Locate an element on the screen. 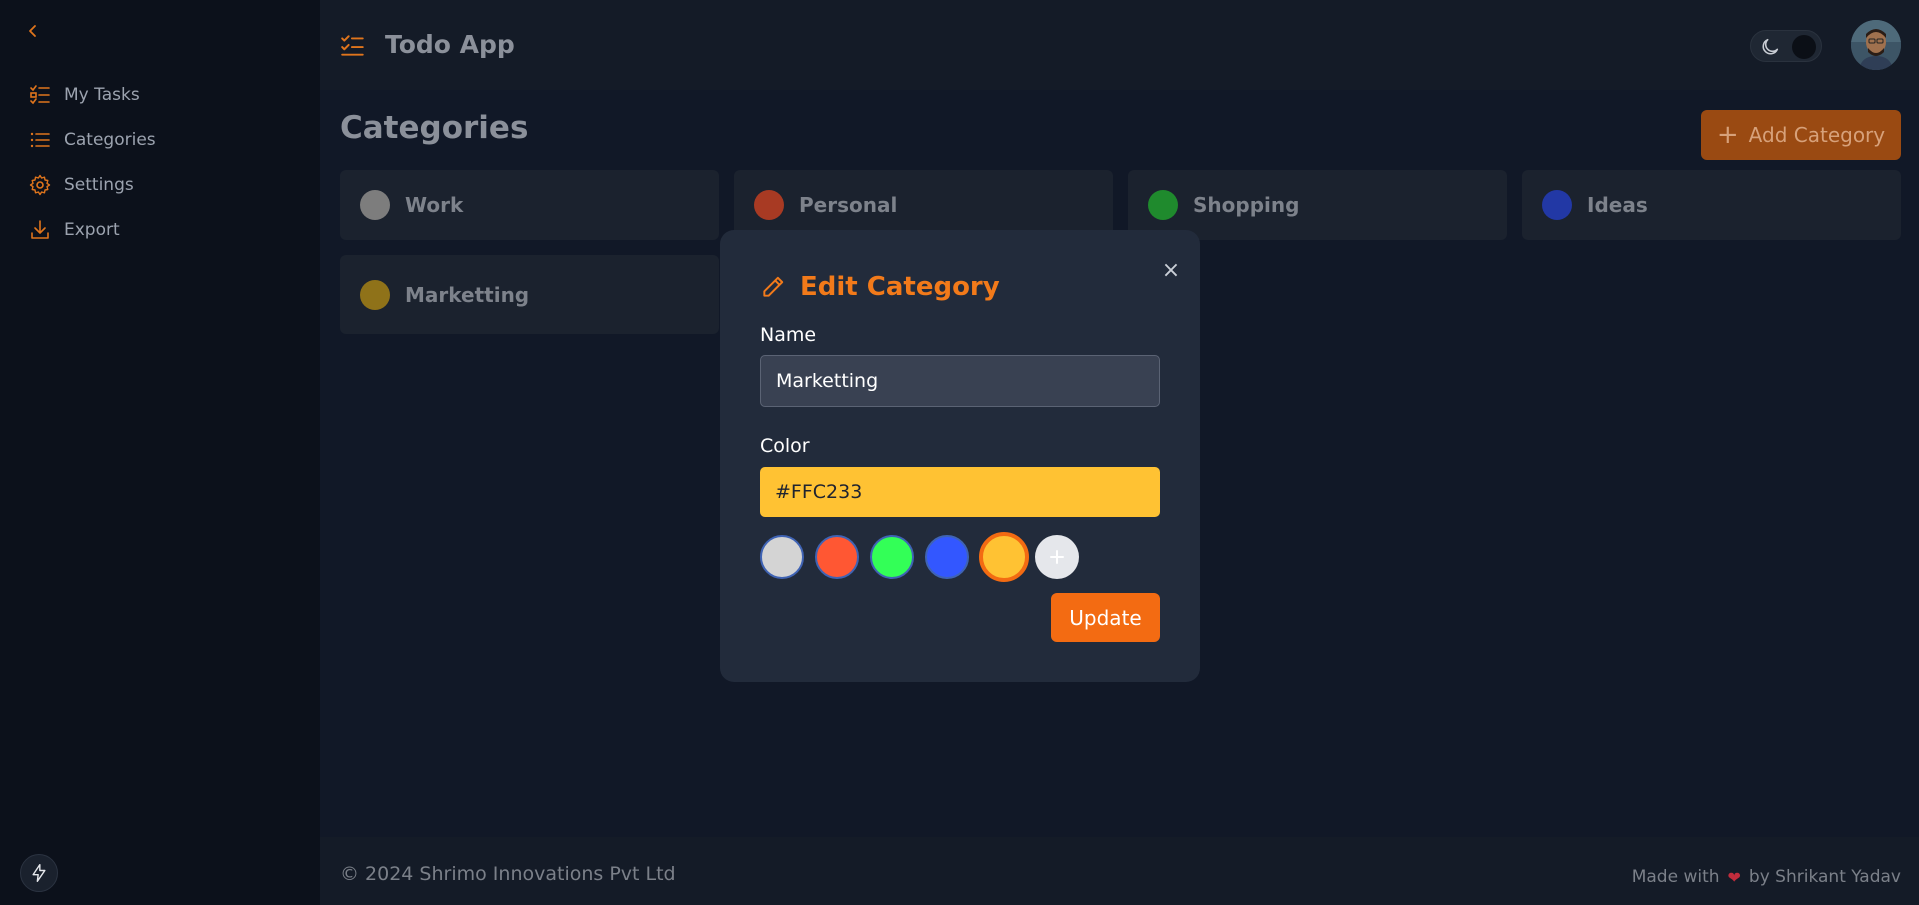 This screenshot has height=905, width=1919. sidebar-item-my-tasks: My Tasks is located at coordinates (92, 94).